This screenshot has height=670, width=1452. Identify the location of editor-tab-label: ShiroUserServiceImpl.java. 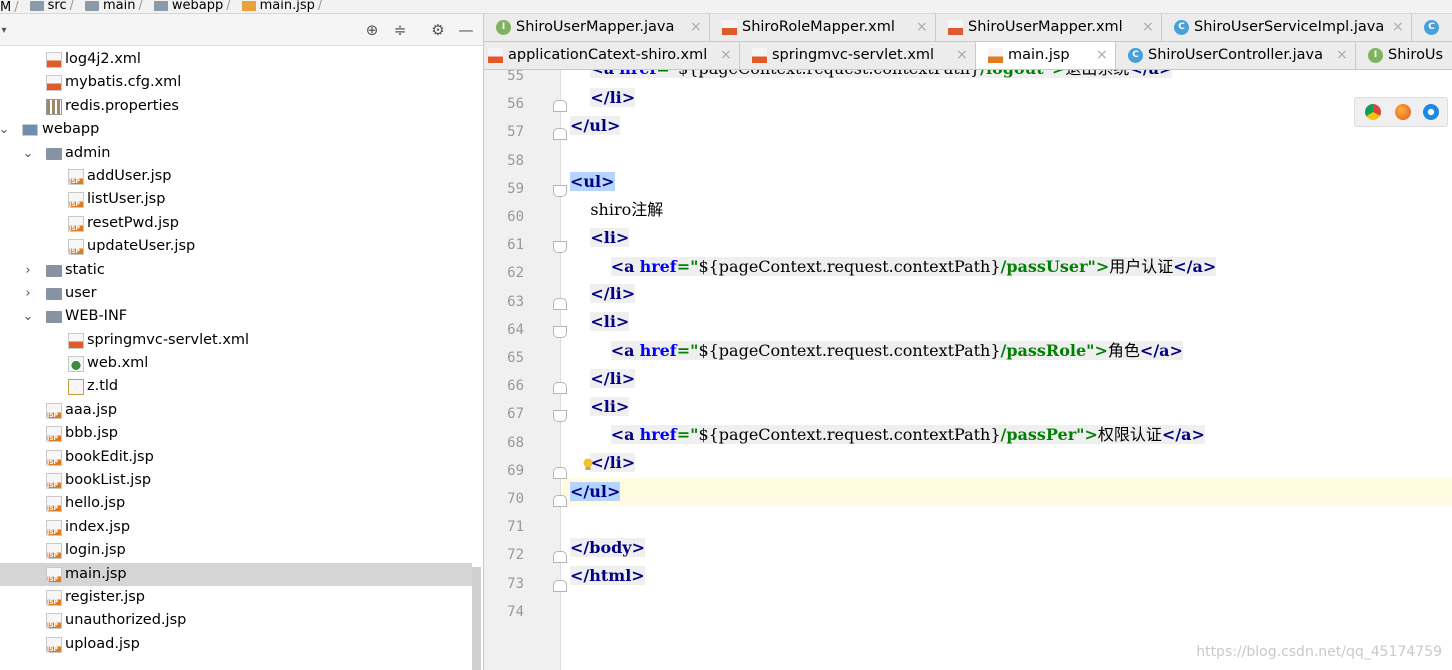
(1289, 27).